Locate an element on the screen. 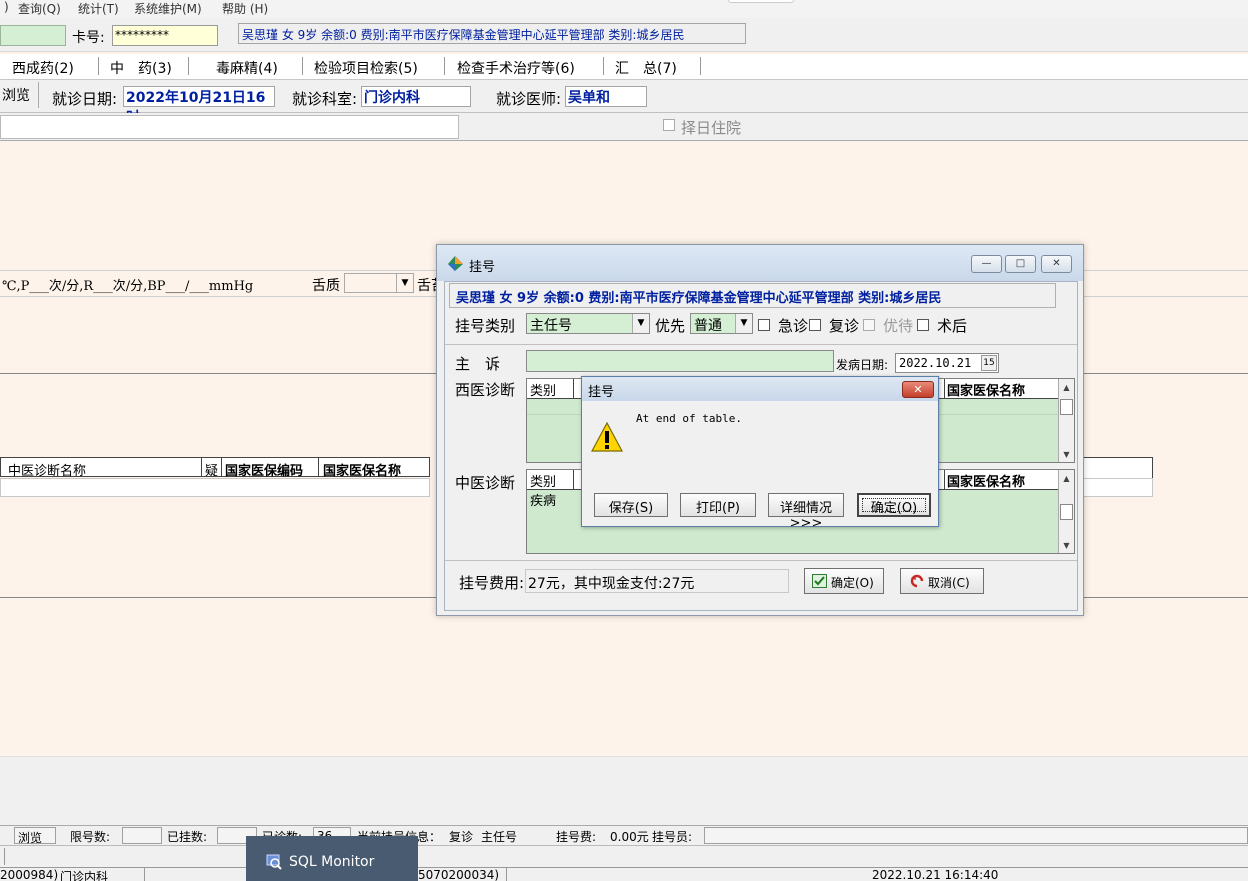 This screenshot has width=1248, height=881. fee-field: 27元，其中现金支付:27元 is located at coordinates (657, 581).